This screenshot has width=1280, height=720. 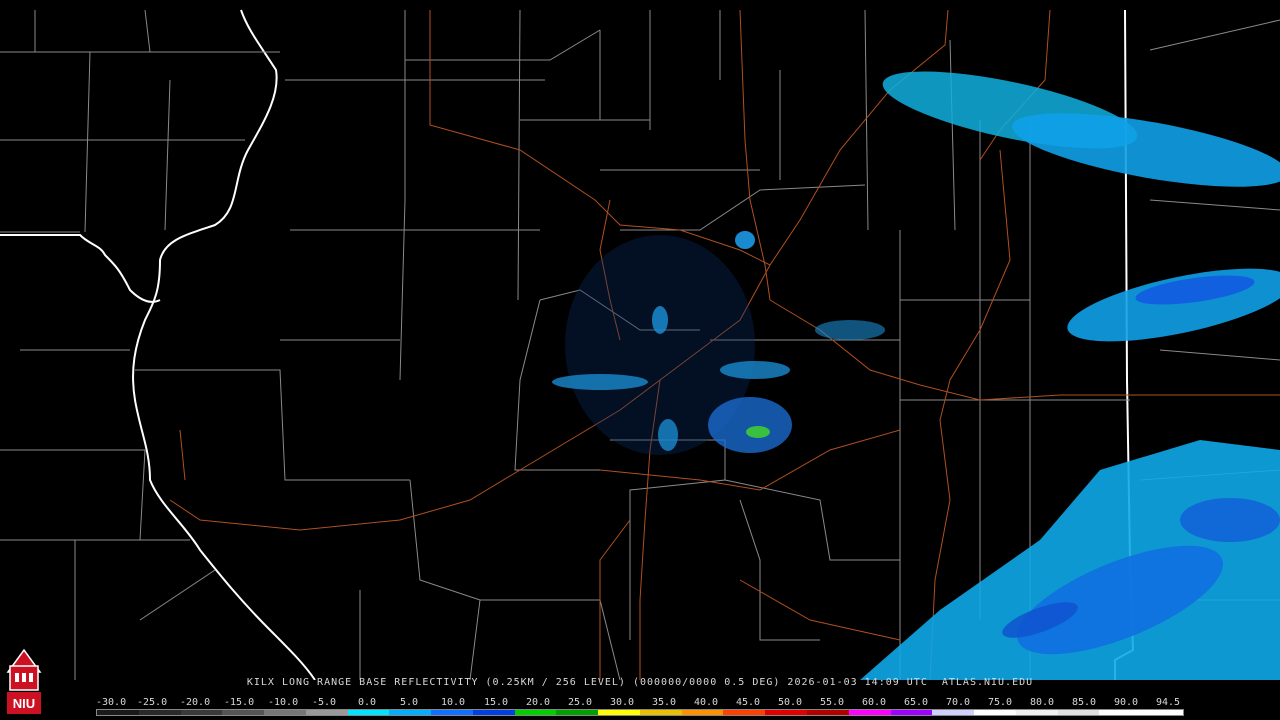 What do you see at coordinates (1084, 702) in the screenshot?
I see `scale-label: 85.0` at bounding box center [1084, 702].